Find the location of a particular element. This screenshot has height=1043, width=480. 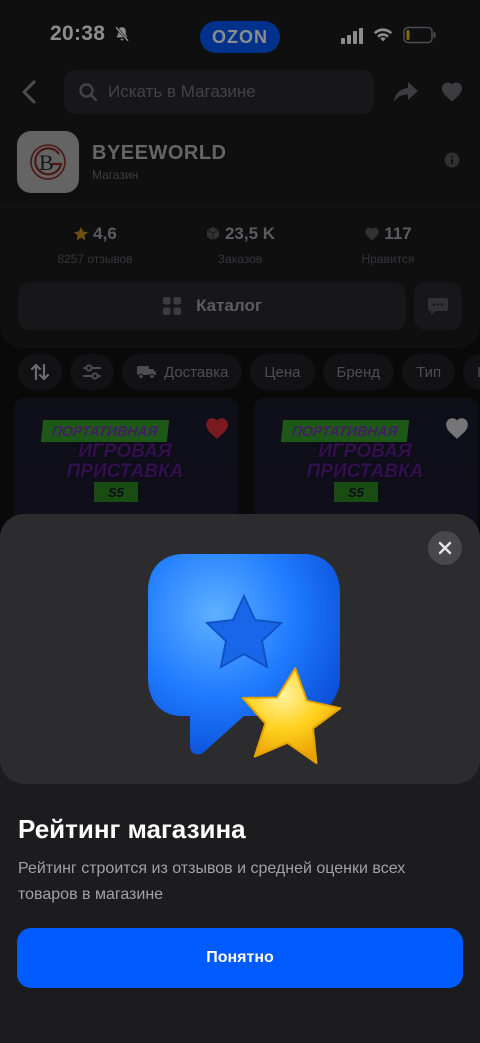

close-button is located at coordinates (445, 548).